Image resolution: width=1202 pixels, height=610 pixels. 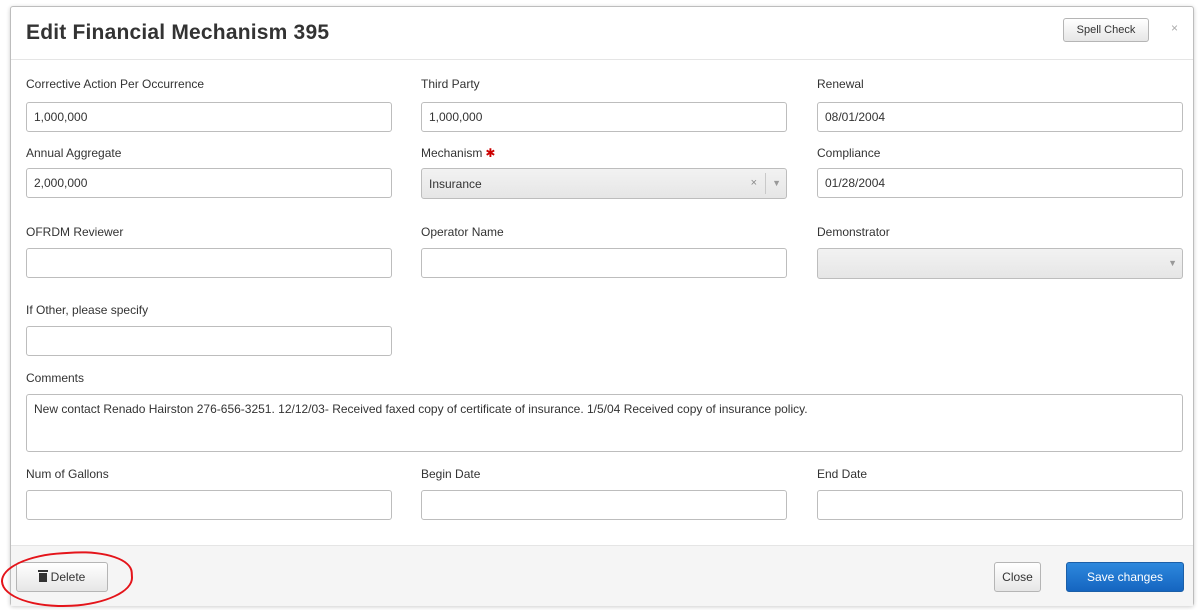 What do you see at coordinates (840, 84) in the screenshot?
I see `renewal-label: Renewal` at bounding box center [840, 84].